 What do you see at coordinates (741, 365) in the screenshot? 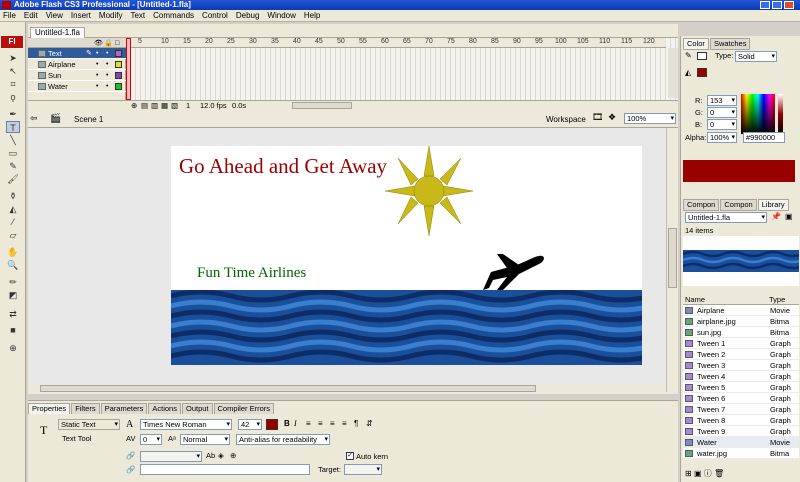
I see `list-item: Tween 3 Graph` at bounding box center [741, 365].